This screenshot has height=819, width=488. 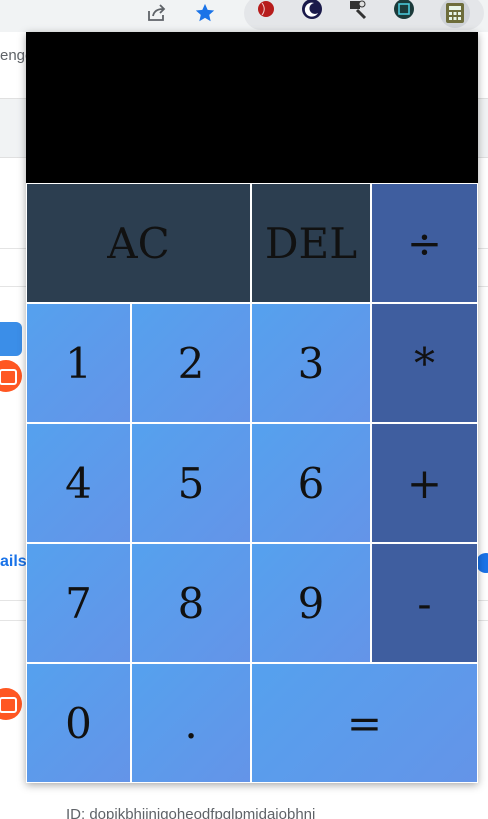 What do you see at coordinates (191, 603) in the screenshot?
I see `digit-8-button: 8` at bounding box center [191, 603].